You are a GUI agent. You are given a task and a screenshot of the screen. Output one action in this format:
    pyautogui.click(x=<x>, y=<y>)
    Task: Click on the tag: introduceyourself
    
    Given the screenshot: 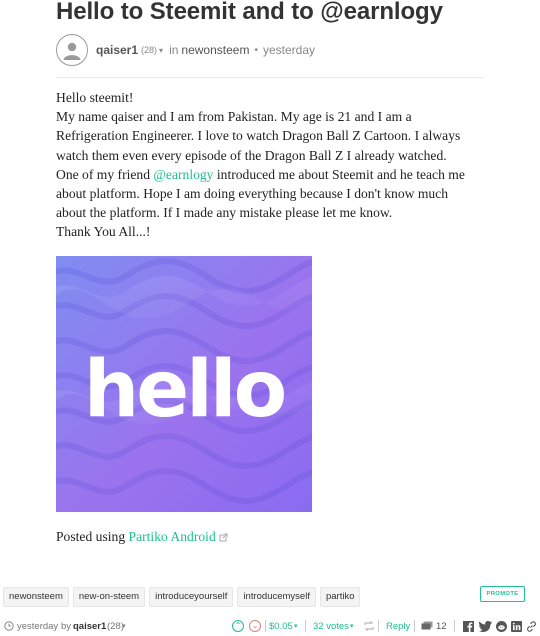 What is the action you would take?
    pyautogui.click(x=191, y=597)
    